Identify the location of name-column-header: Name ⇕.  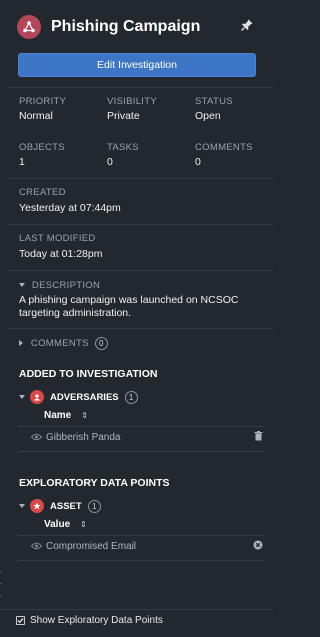
(66, 415).